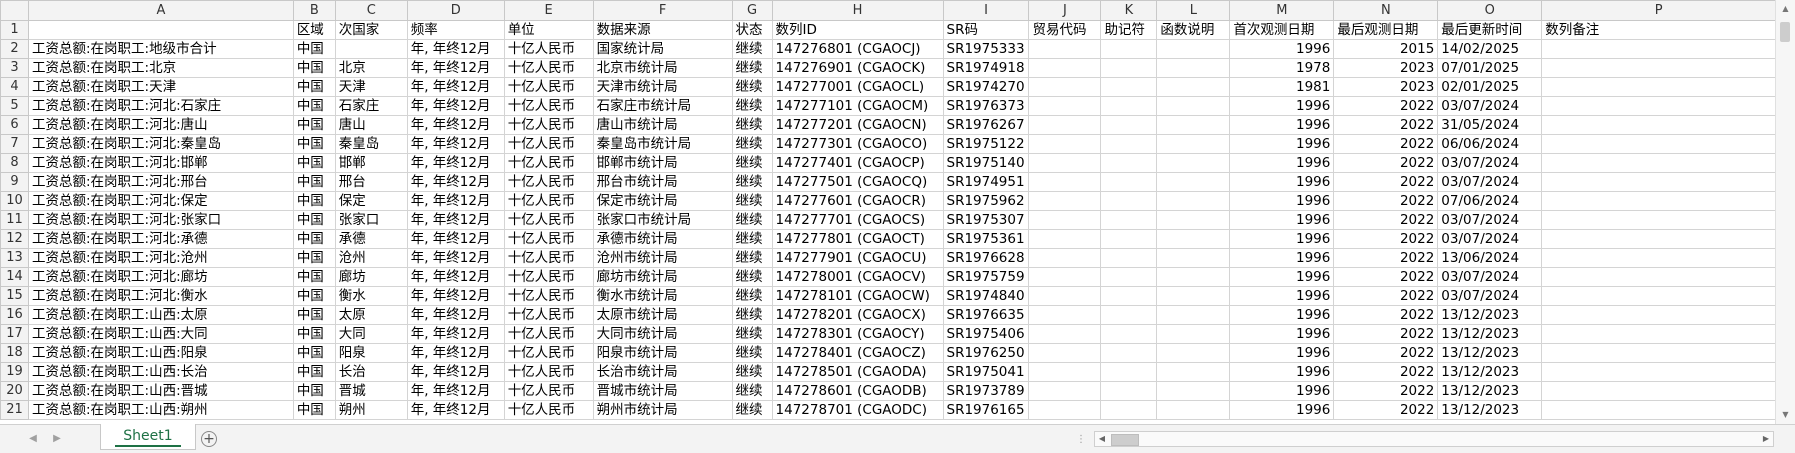  Describe the element at coordinates (371, 258) in the screenshot. I see `cell: 沧州` at that location.